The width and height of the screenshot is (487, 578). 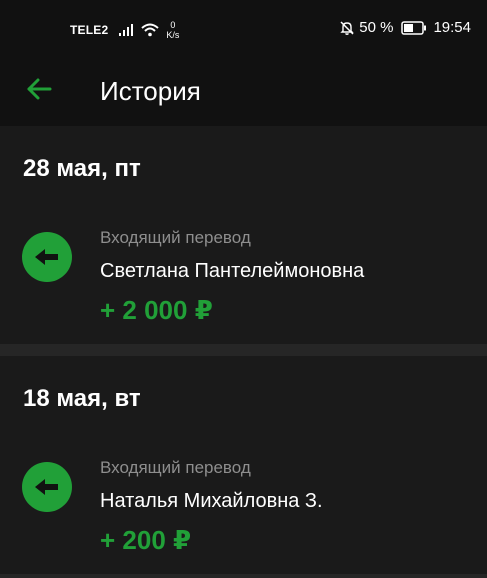 What do you see at coordinates (146, 540) in the screenshot?
I see `transaction-amount: + 200 ₽` at bounding box center [146, 540].